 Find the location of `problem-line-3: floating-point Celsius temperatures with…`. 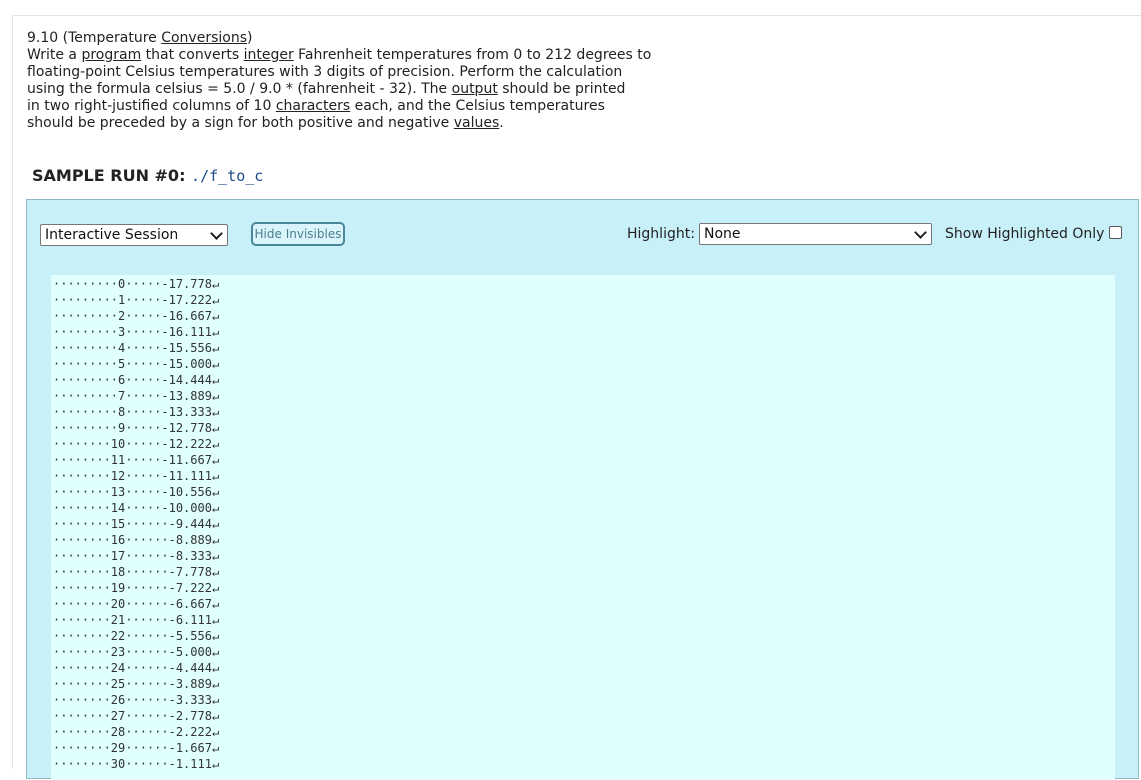

problem-line-3: floating-point Celsius temperatures with… is located at coordinates (325, 72).